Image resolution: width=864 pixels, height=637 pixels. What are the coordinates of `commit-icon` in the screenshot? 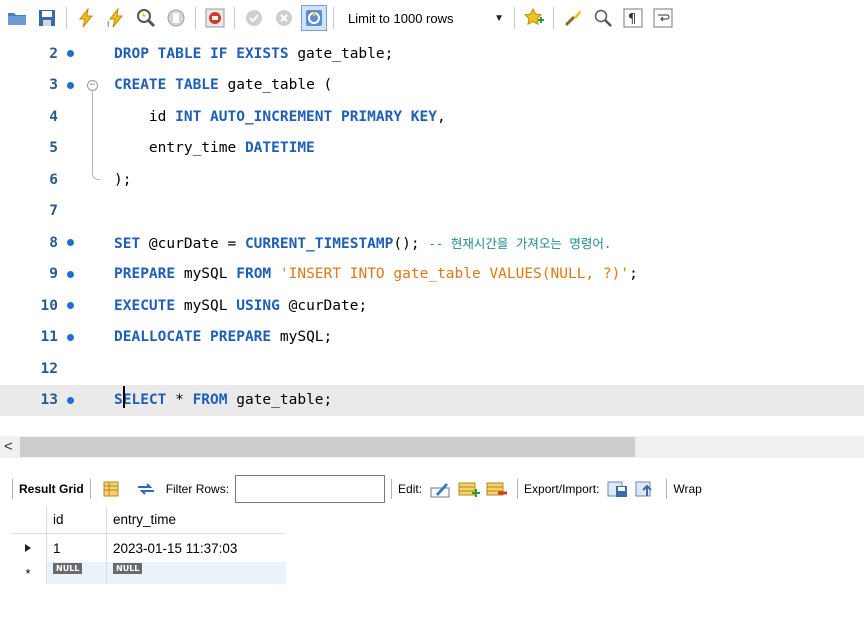 It's located at (254, 18).